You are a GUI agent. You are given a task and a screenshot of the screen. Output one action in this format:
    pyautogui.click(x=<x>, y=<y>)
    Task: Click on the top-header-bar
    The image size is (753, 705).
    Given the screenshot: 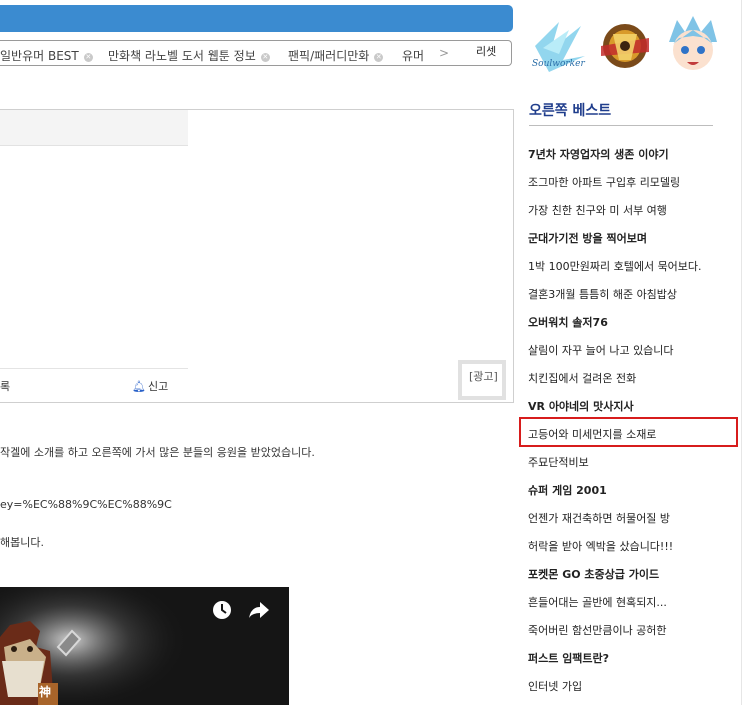 What is the action you would take?
    pyautogui.click(x=256, y=18)
    